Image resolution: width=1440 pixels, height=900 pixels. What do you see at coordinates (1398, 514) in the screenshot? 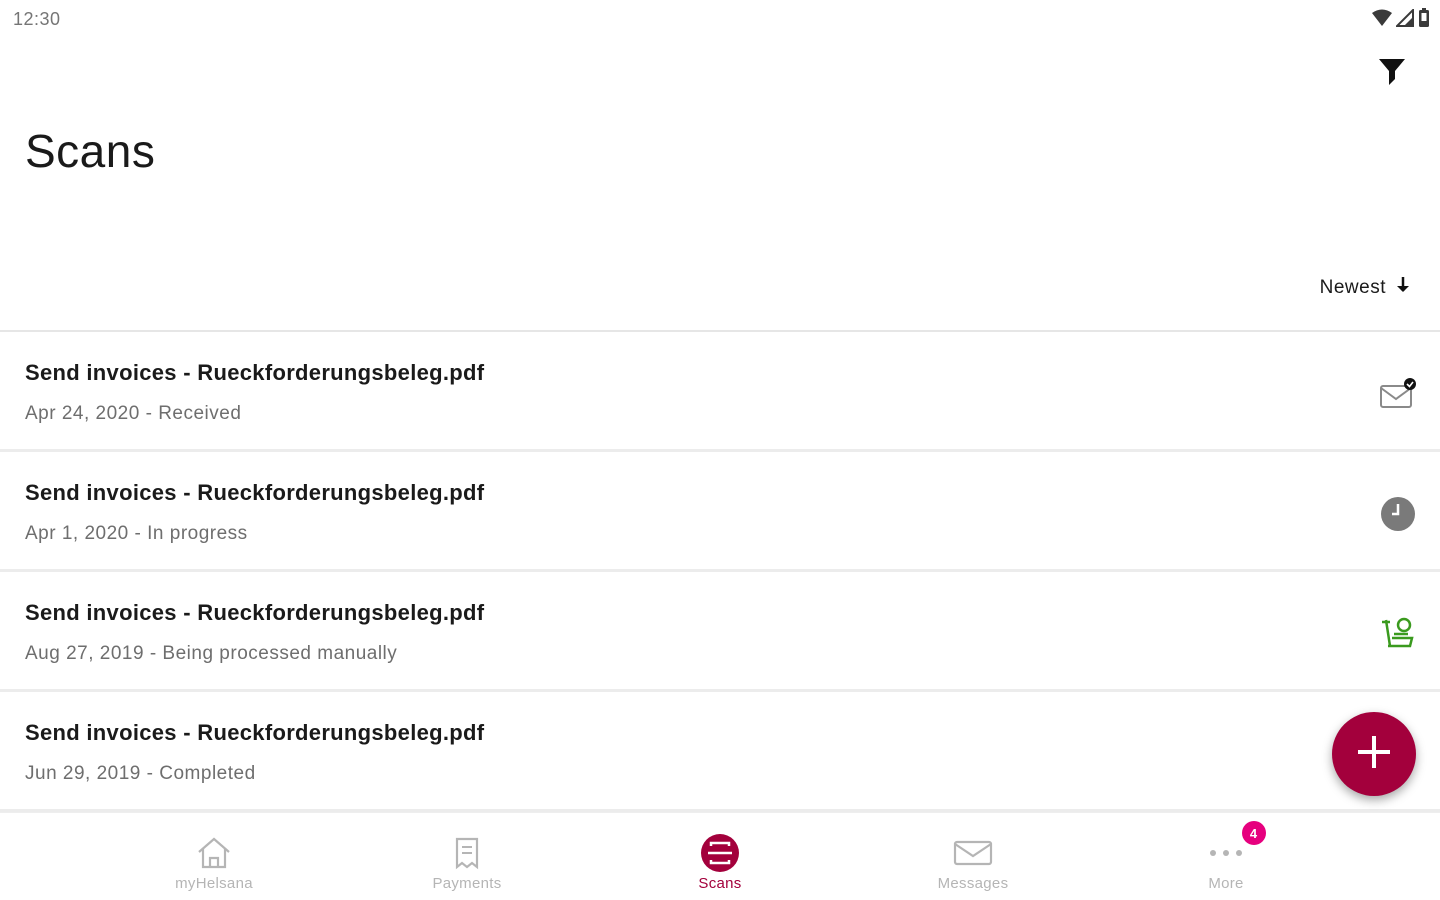
I see `clock-icon` at bounding box center [1398, 514].